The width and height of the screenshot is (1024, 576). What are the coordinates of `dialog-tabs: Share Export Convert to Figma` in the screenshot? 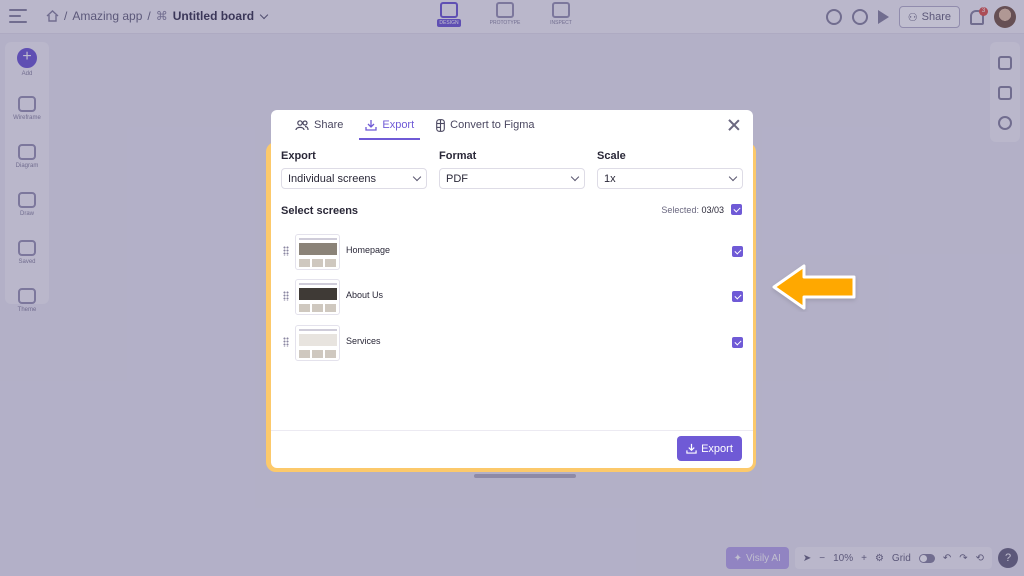 It's located at (512, 125).